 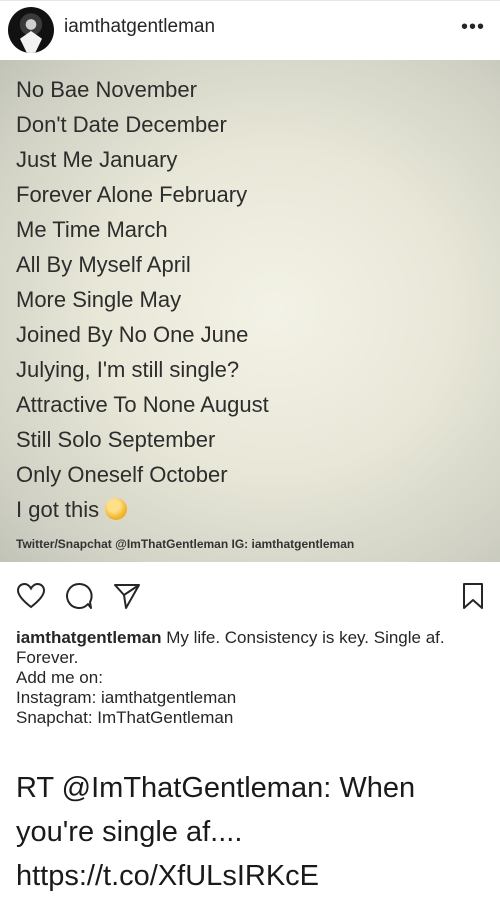 I want to click on ok-hand-emoji-icon, so click(x=116, y=509).